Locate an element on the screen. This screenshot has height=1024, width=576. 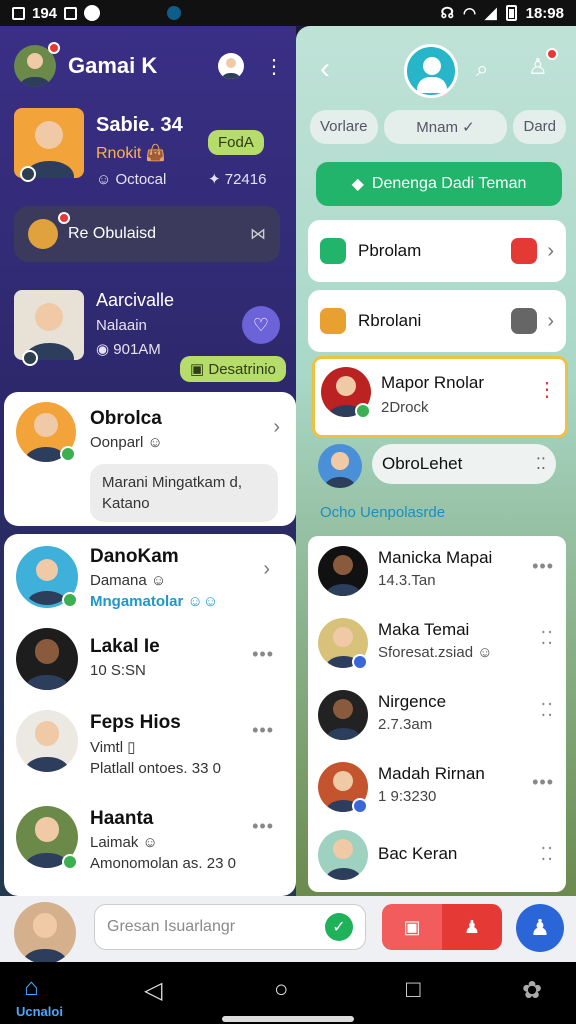
sparkle-icon: ✦ is located at coordinates (214, 179).